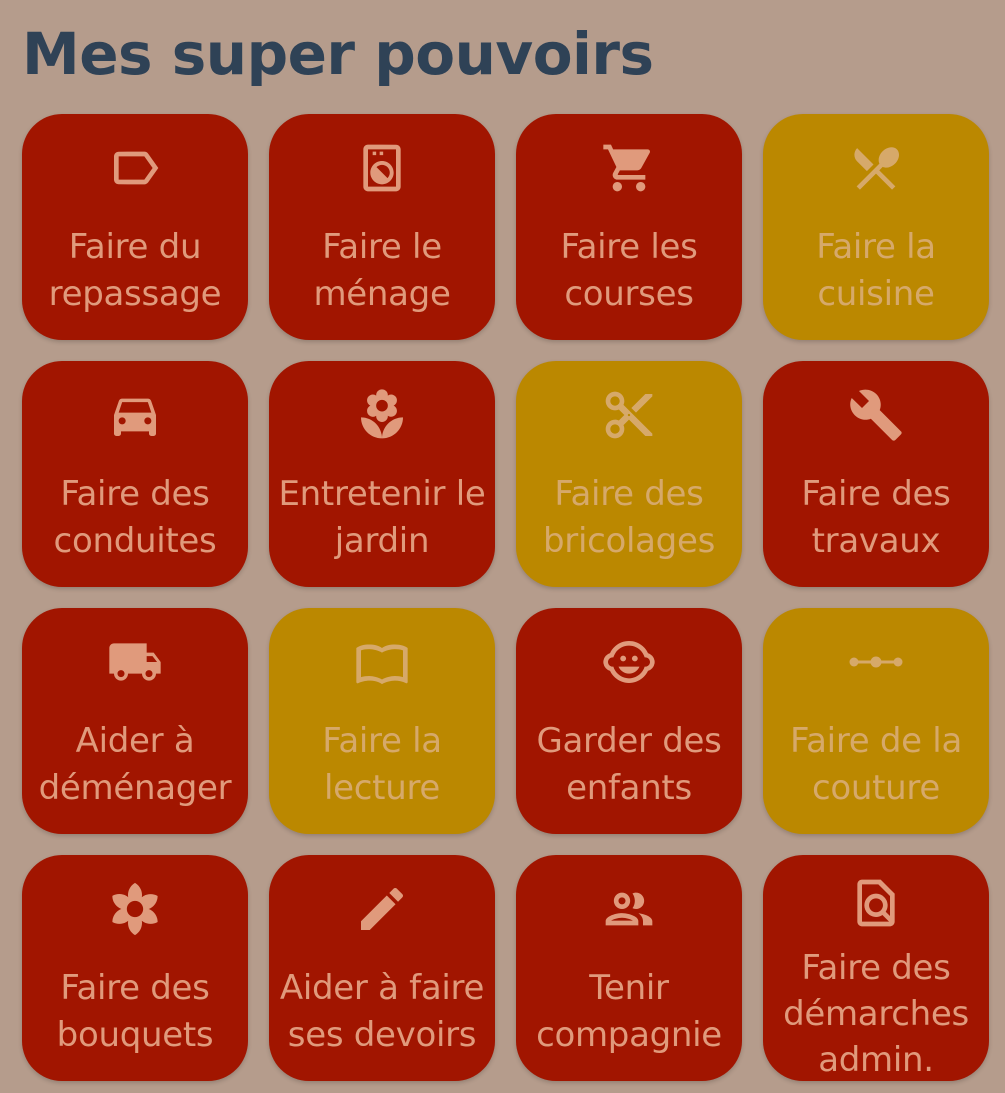  What do you see at coordinates (135, 415) in the screenshot?
I see `car-icon` at bounding box center [135, 415].